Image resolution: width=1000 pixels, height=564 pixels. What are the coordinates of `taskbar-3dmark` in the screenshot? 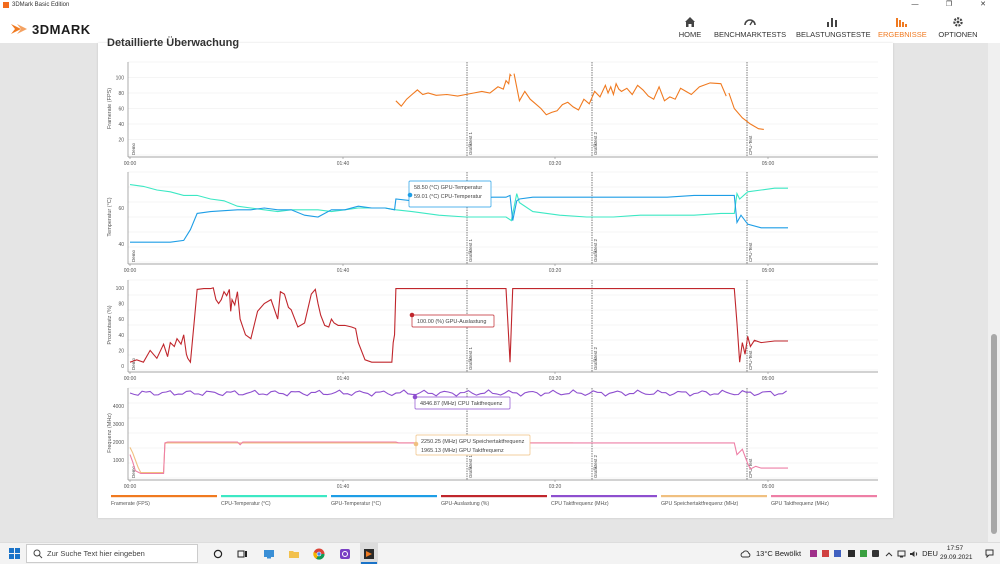 It's located at (369, 553).